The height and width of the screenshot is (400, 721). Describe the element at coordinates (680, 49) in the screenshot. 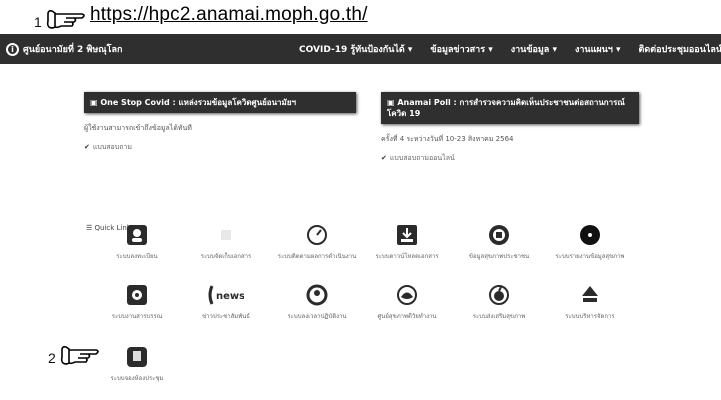

I see `nav-item-meeting: ติดต่อประชุมออนไลน์` at that location.